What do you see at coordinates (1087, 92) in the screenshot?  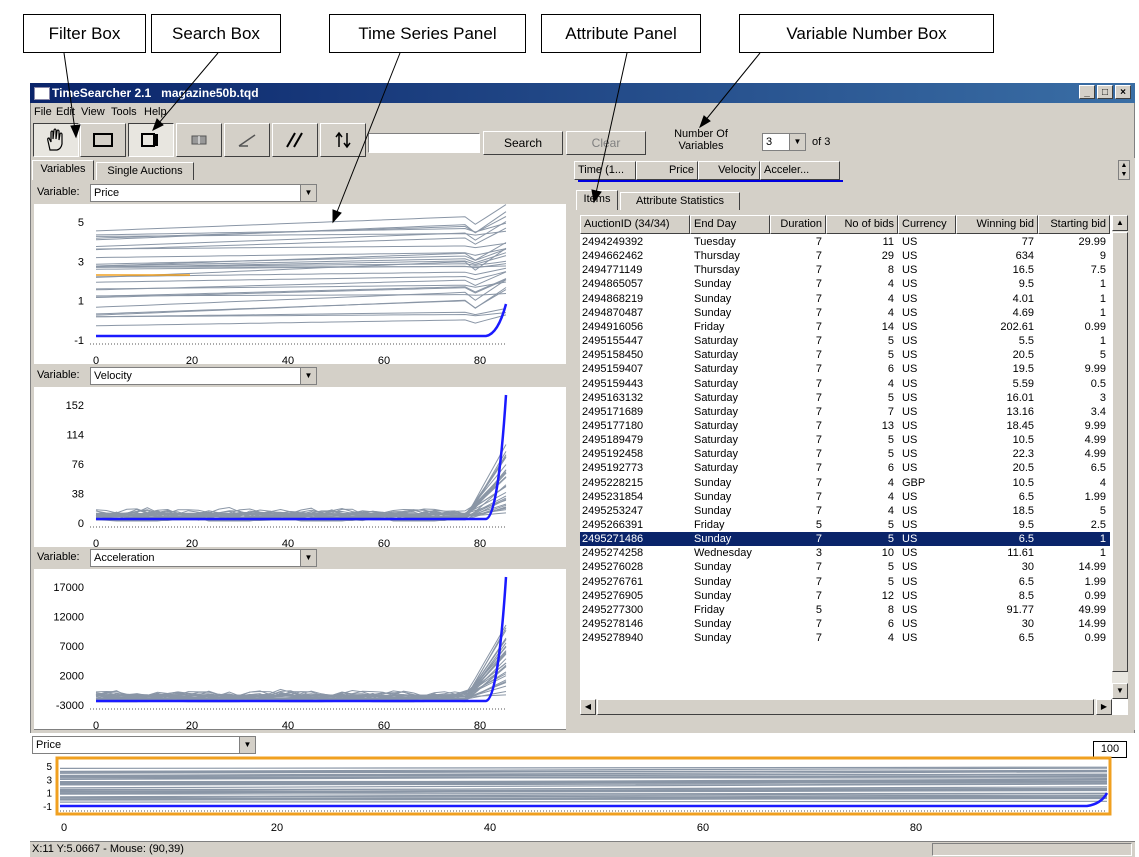 I see `minimize-button: _` at bounding box center [1087, 92].